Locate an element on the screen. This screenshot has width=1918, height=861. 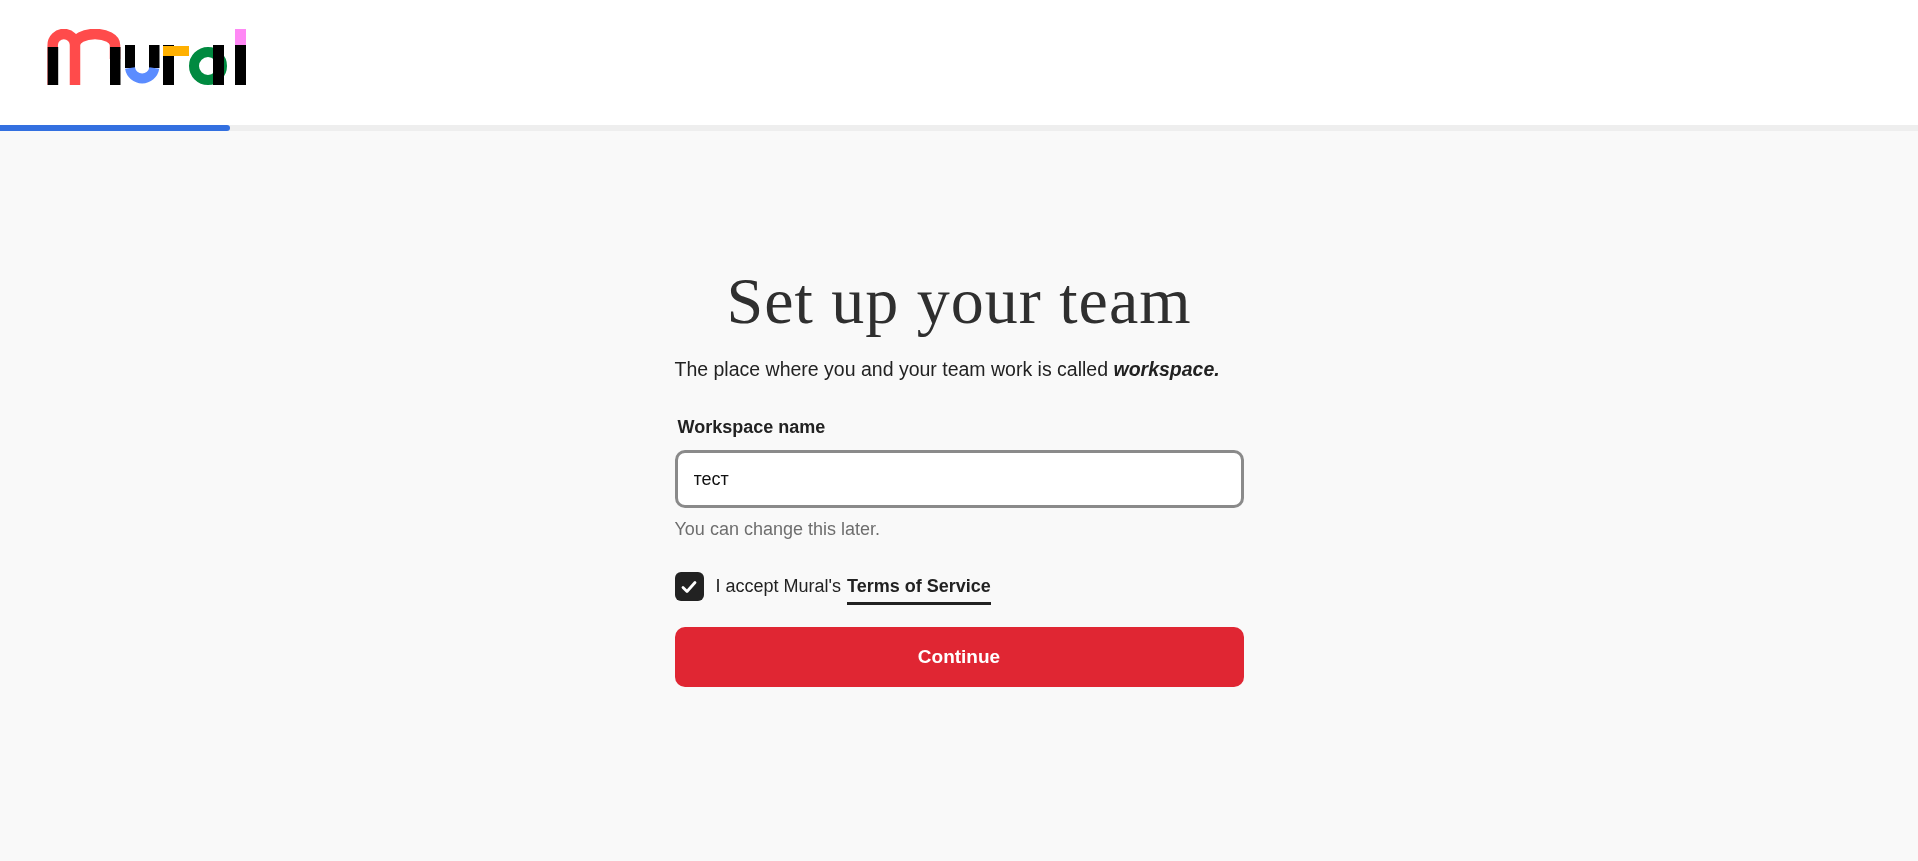
terms-checkbox is located at coordinates (689, 587).